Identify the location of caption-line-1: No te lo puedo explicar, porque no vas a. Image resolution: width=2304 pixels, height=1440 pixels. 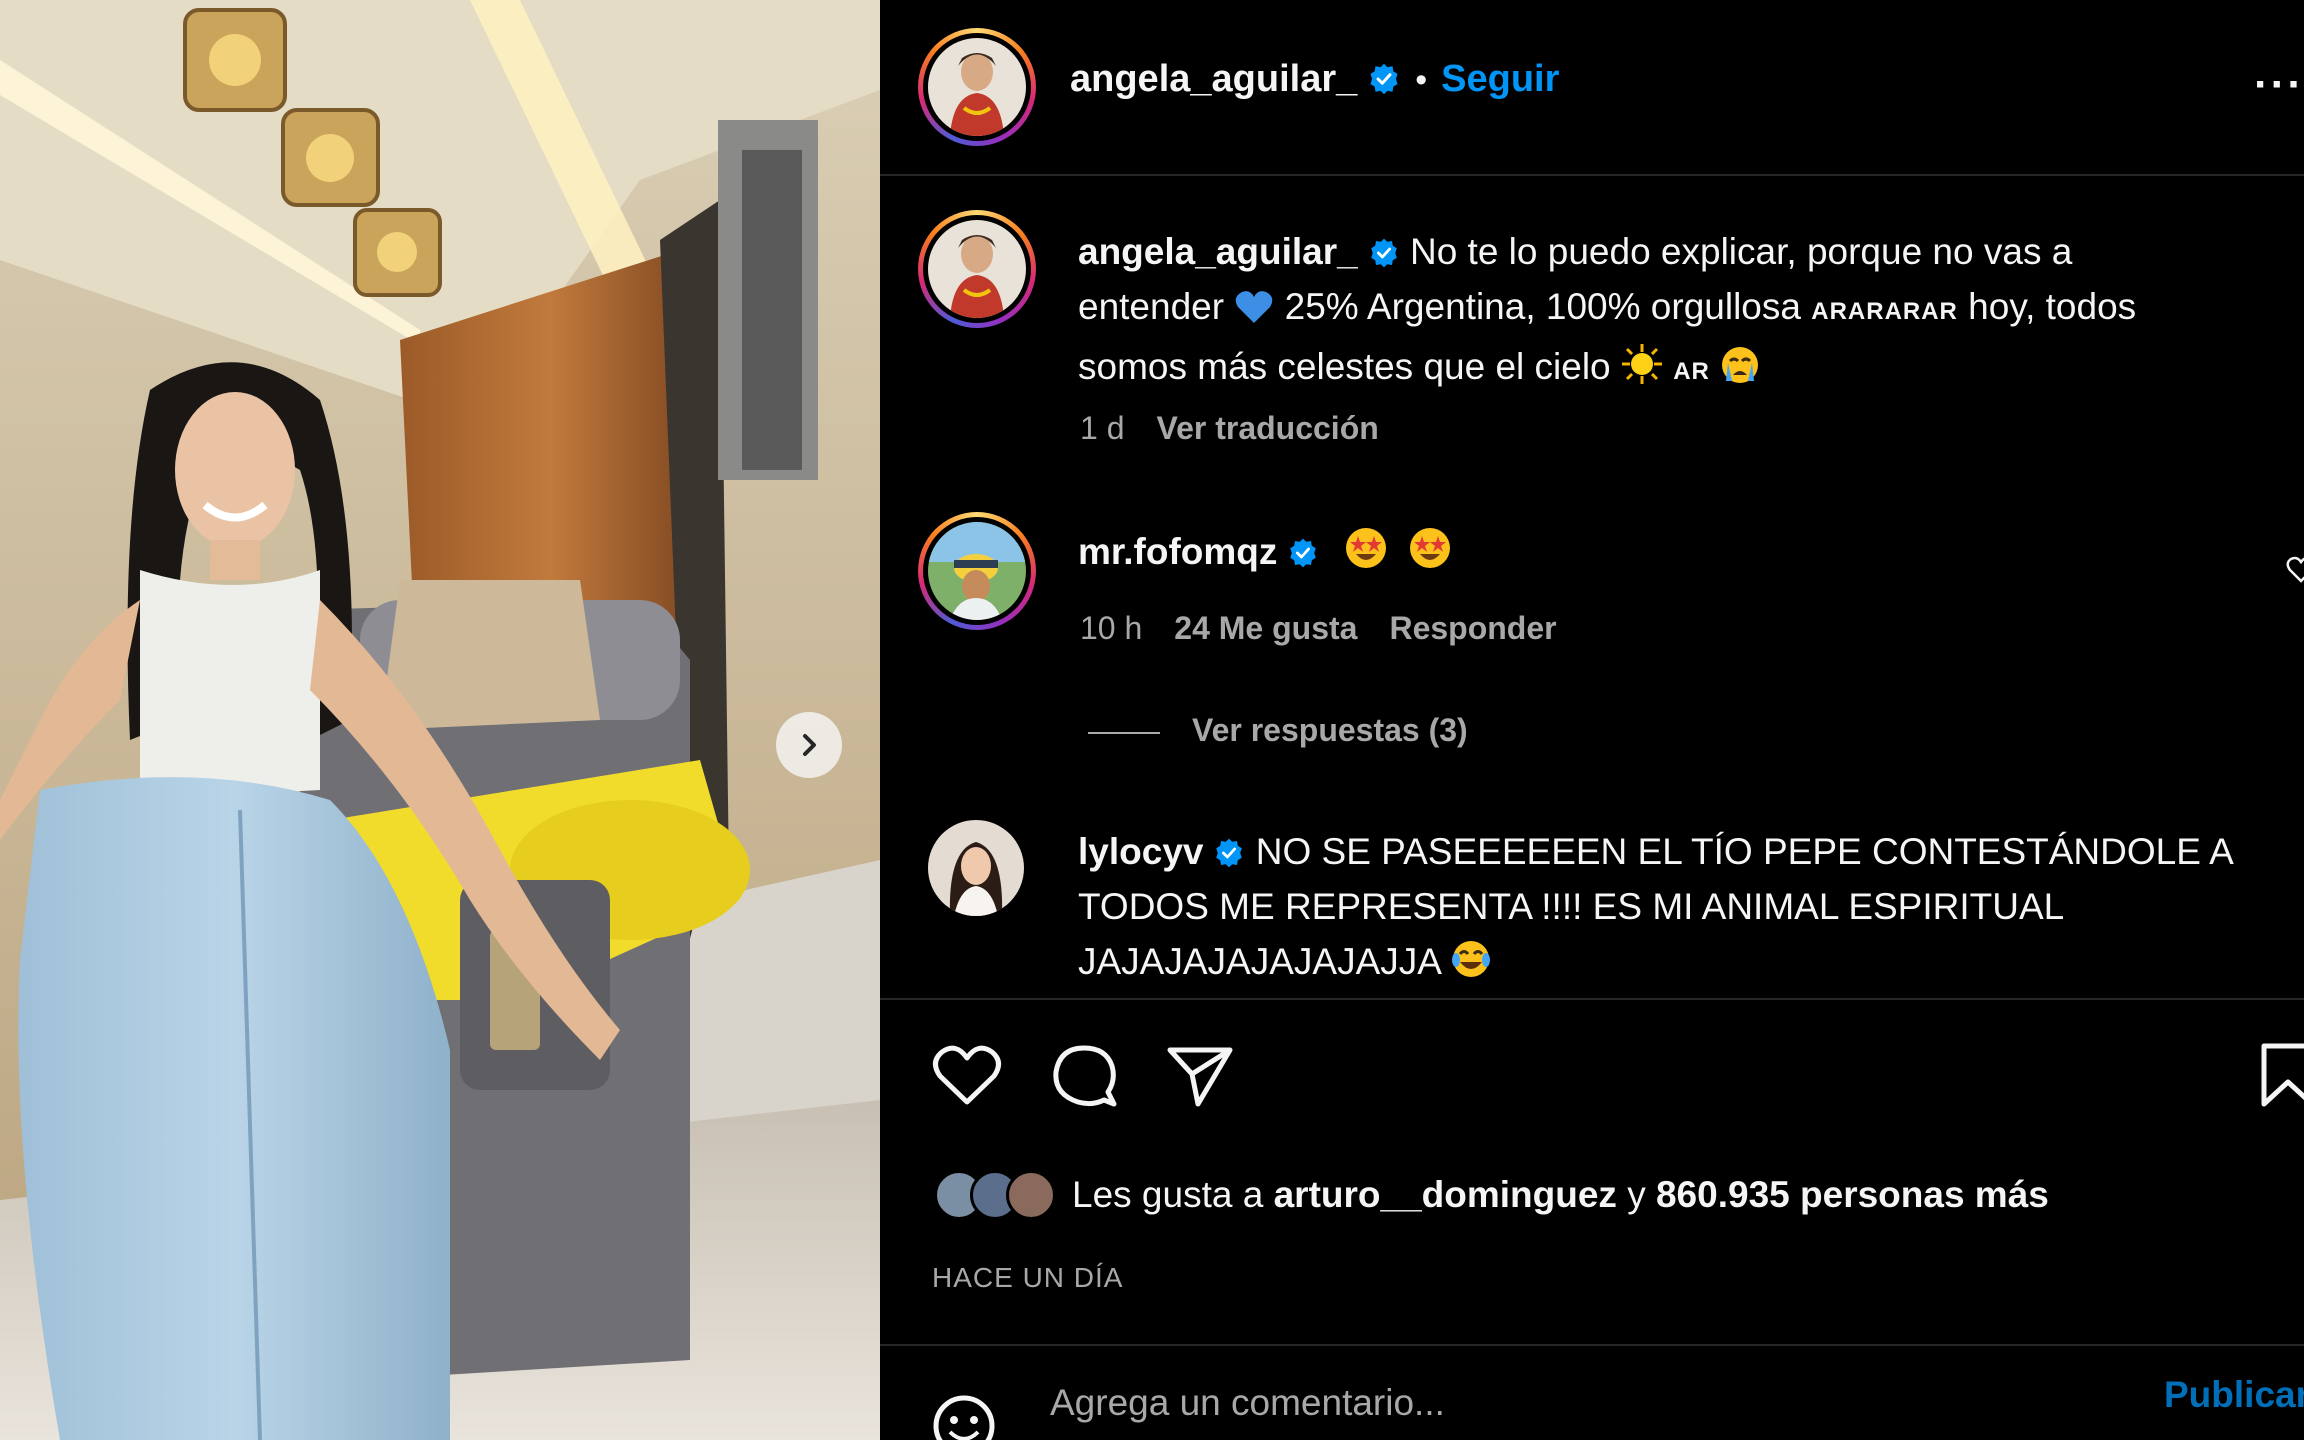
(1741, 251).